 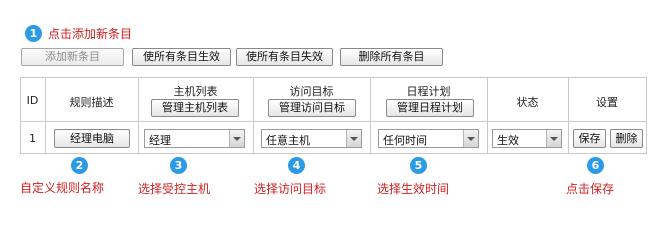 I want to click on header-access-target: 访问目标, so click(x=311, y=91).